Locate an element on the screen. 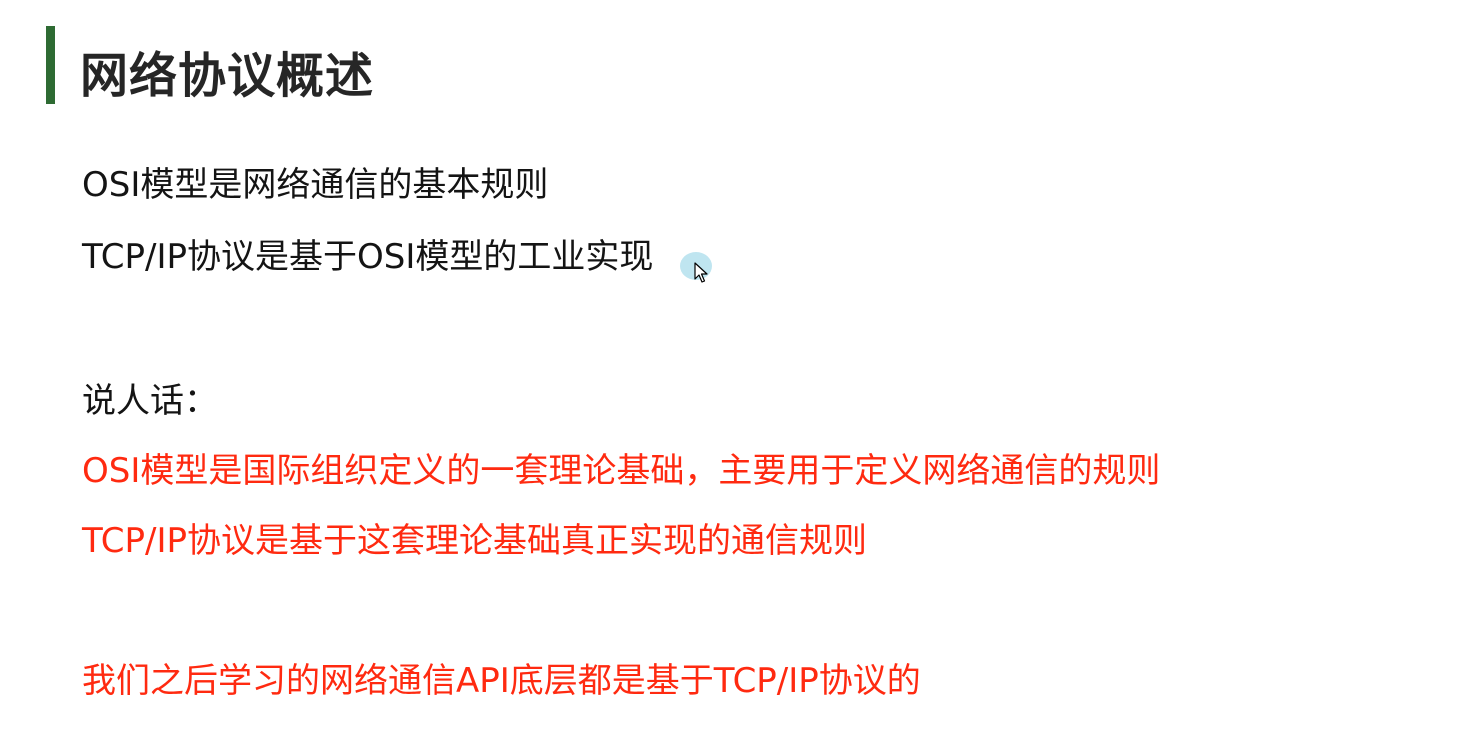  text-line-api-basis: 我们之后学习的网络通信API底层都是基于TCP/IP协议的 is located at coordinates (501, 681).